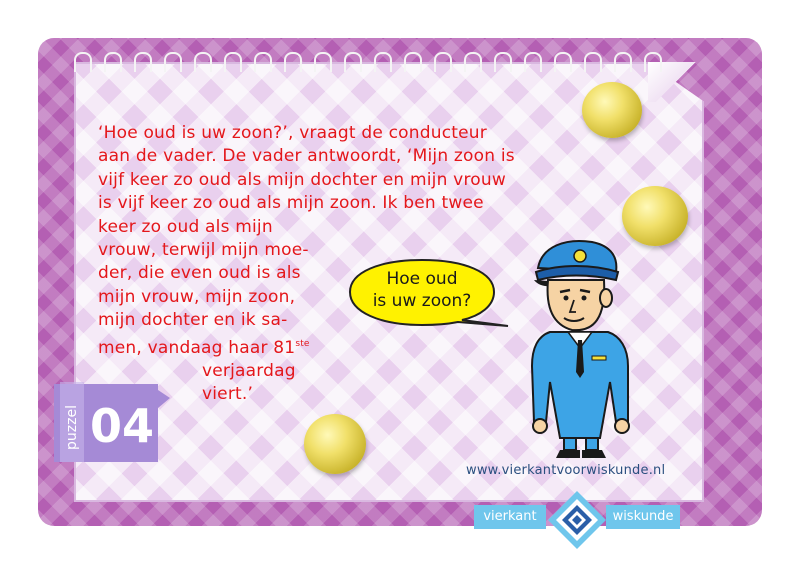 The height and width of the screenshot is (564, 800). I want to click on spiral-binding, so click(374, 62).